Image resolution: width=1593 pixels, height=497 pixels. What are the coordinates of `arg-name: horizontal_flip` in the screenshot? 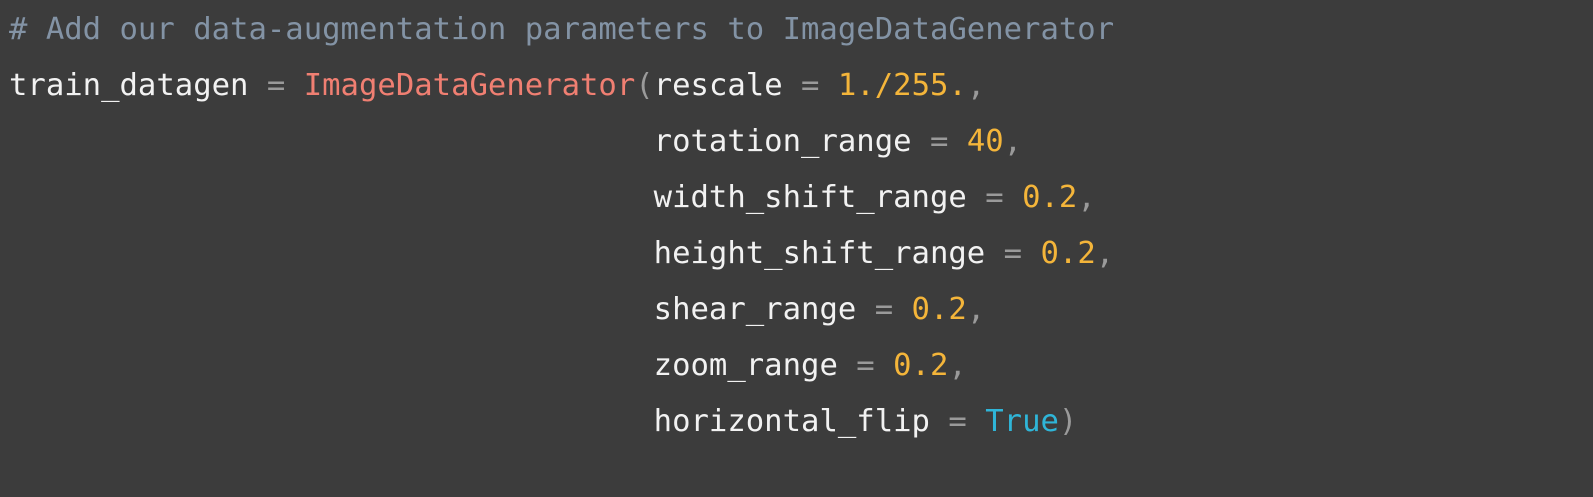 It's located at (791, 421).